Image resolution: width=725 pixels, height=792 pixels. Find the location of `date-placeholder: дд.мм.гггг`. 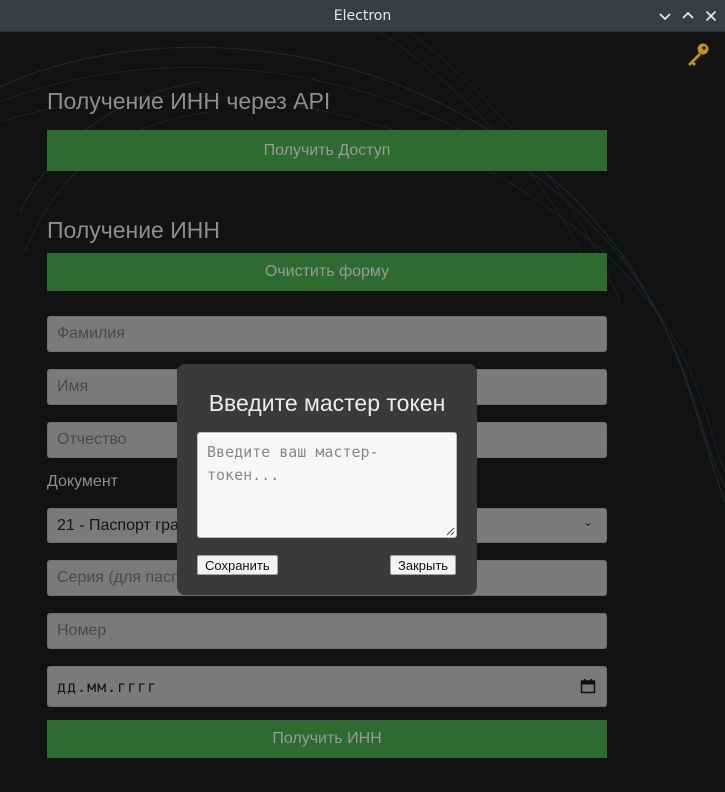

date-placeholder: дд.мм.гггг is located at coordinates (107, 687).